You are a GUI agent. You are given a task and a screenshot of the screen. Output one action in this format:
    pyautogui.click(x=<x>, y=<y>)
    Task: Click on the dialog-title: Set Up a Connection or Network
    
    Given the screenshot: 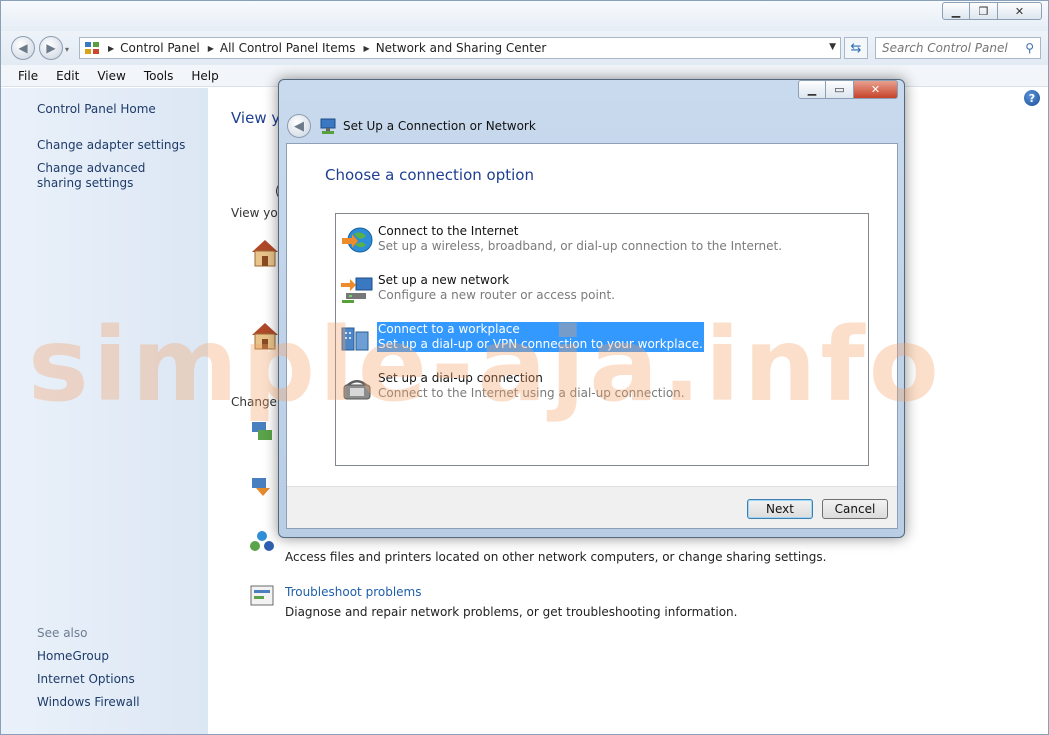 What is the action you would take?
    pyautogui.click(x=439, y=126)
    